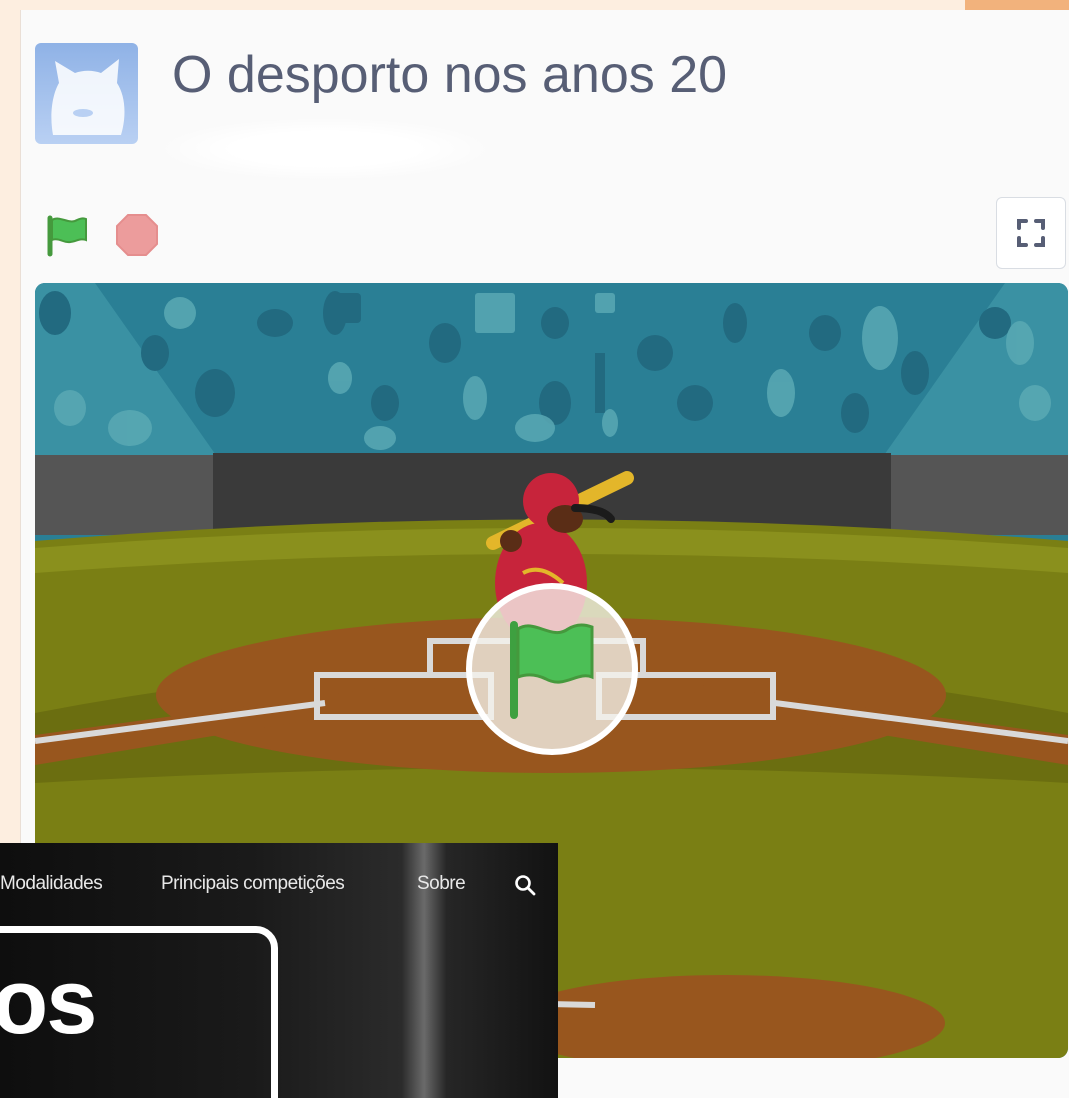 The height and width of the screenshot is (1098, 1069). I want to click on search-icon, so click(525, 885).